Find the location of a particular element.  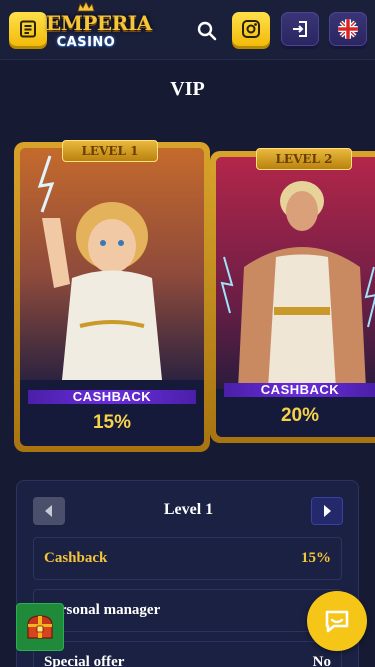

caret-right-icon is located at coordinates (327, 511).